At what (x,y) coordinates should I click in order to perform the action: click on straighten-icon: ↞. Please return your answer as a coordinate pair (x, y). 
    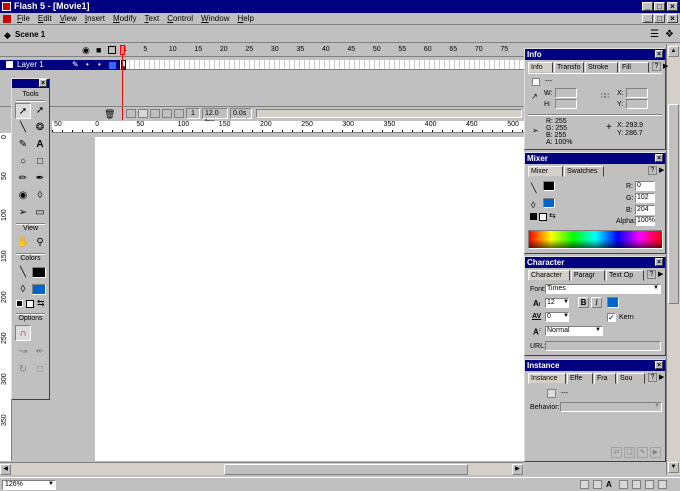
    Looking at the image, I should click on (40, 352).